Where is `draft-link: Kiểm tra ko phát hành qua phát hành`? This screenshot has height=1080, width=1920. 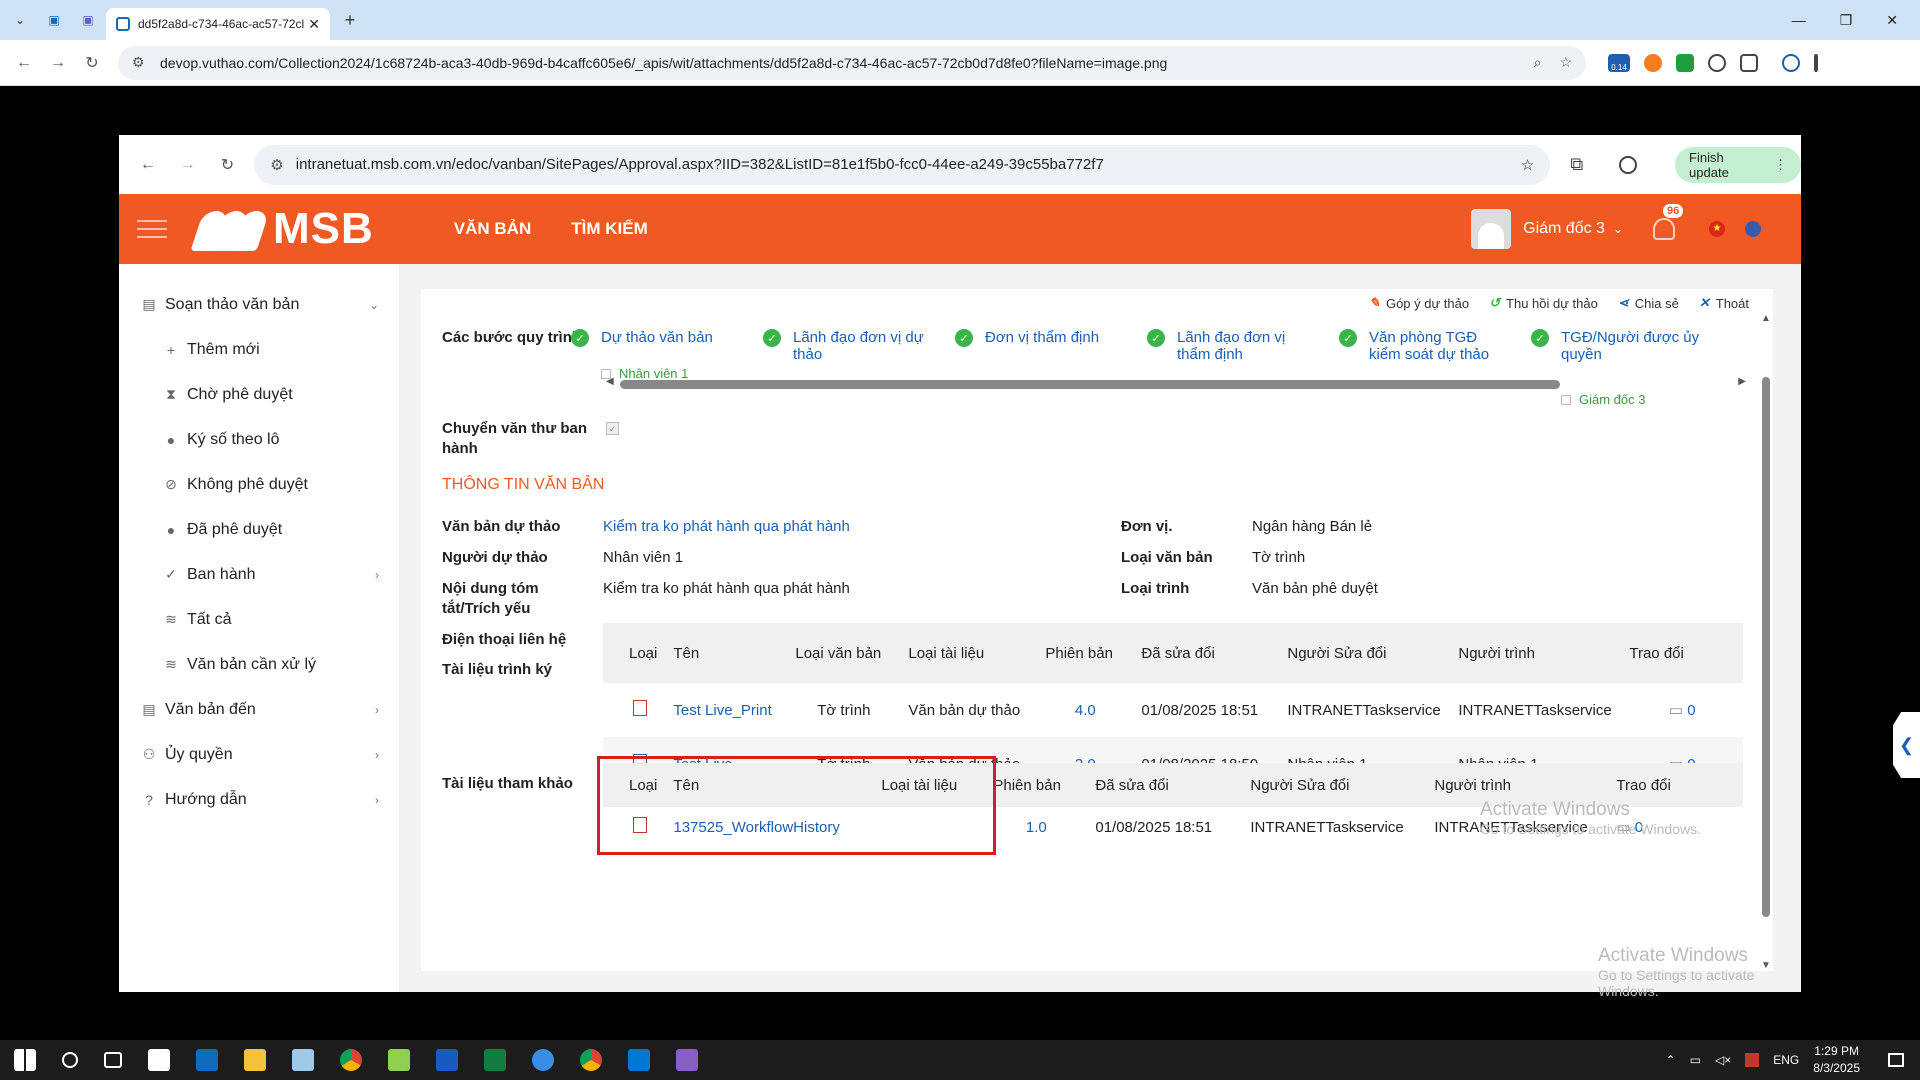
draft-link: Kiểm tra ko phát hành qua phát hành is located at coordinates (726, 526).